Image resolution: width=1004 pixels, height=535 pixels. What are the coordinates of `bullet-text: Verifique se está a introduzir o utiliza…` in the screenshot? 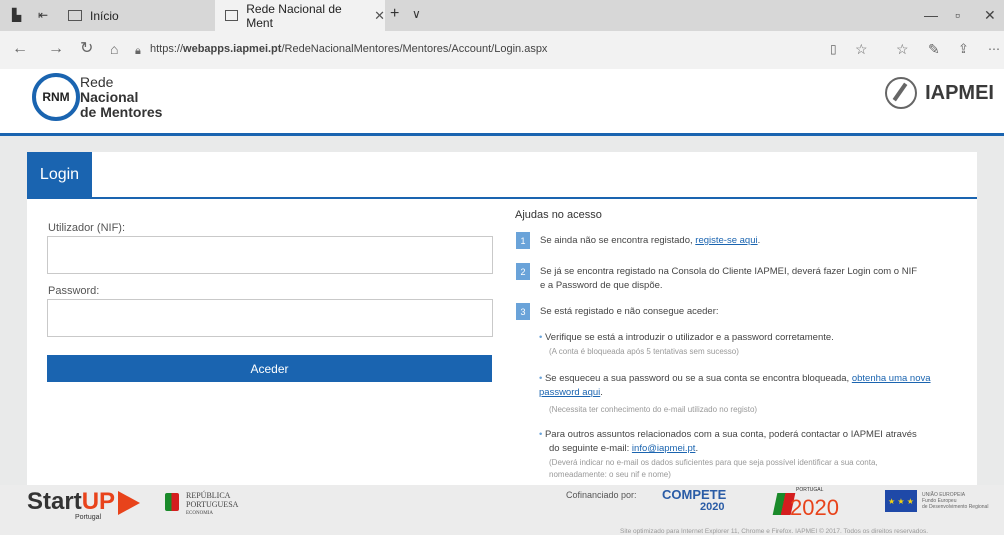 It's located at (689, 337).